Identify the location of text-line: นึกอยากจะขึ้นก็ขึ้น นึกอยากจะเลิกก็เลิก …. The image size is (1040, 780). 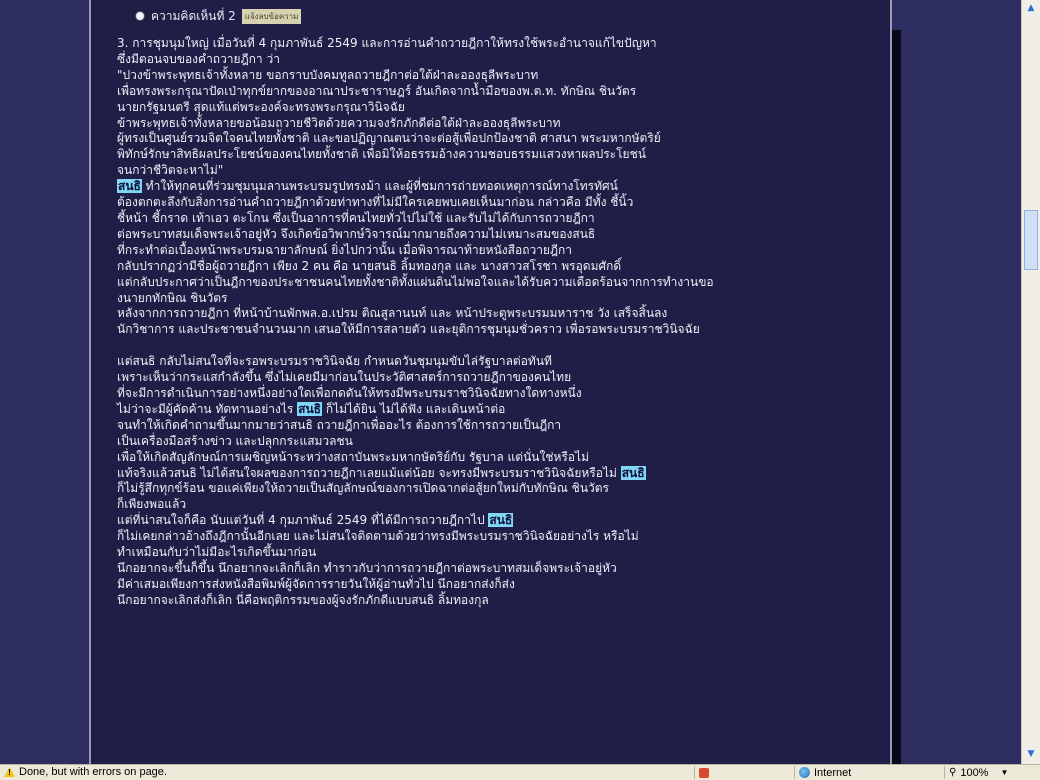
(367, 568).